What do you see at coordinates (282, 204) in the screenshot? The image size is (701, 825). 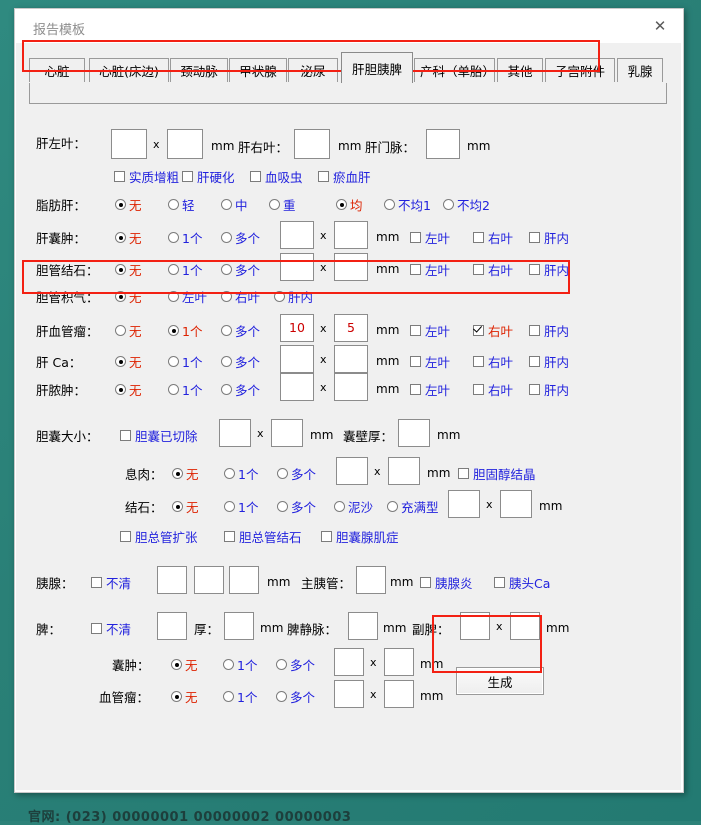 I see `radio-fatty-liver-severe: 重` at bounding box center [282, 204].